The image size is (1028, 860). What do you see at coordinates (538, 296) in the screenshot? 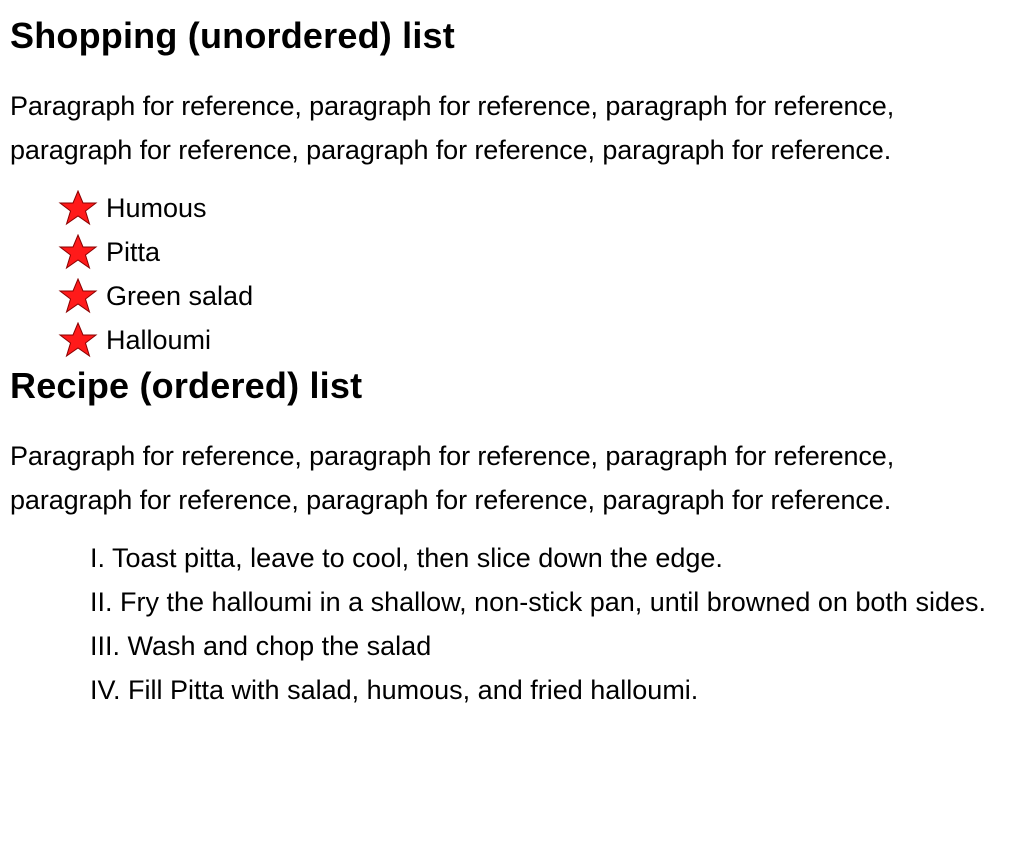
I see `list-item: Green salad` at bounding box center [538, 296].